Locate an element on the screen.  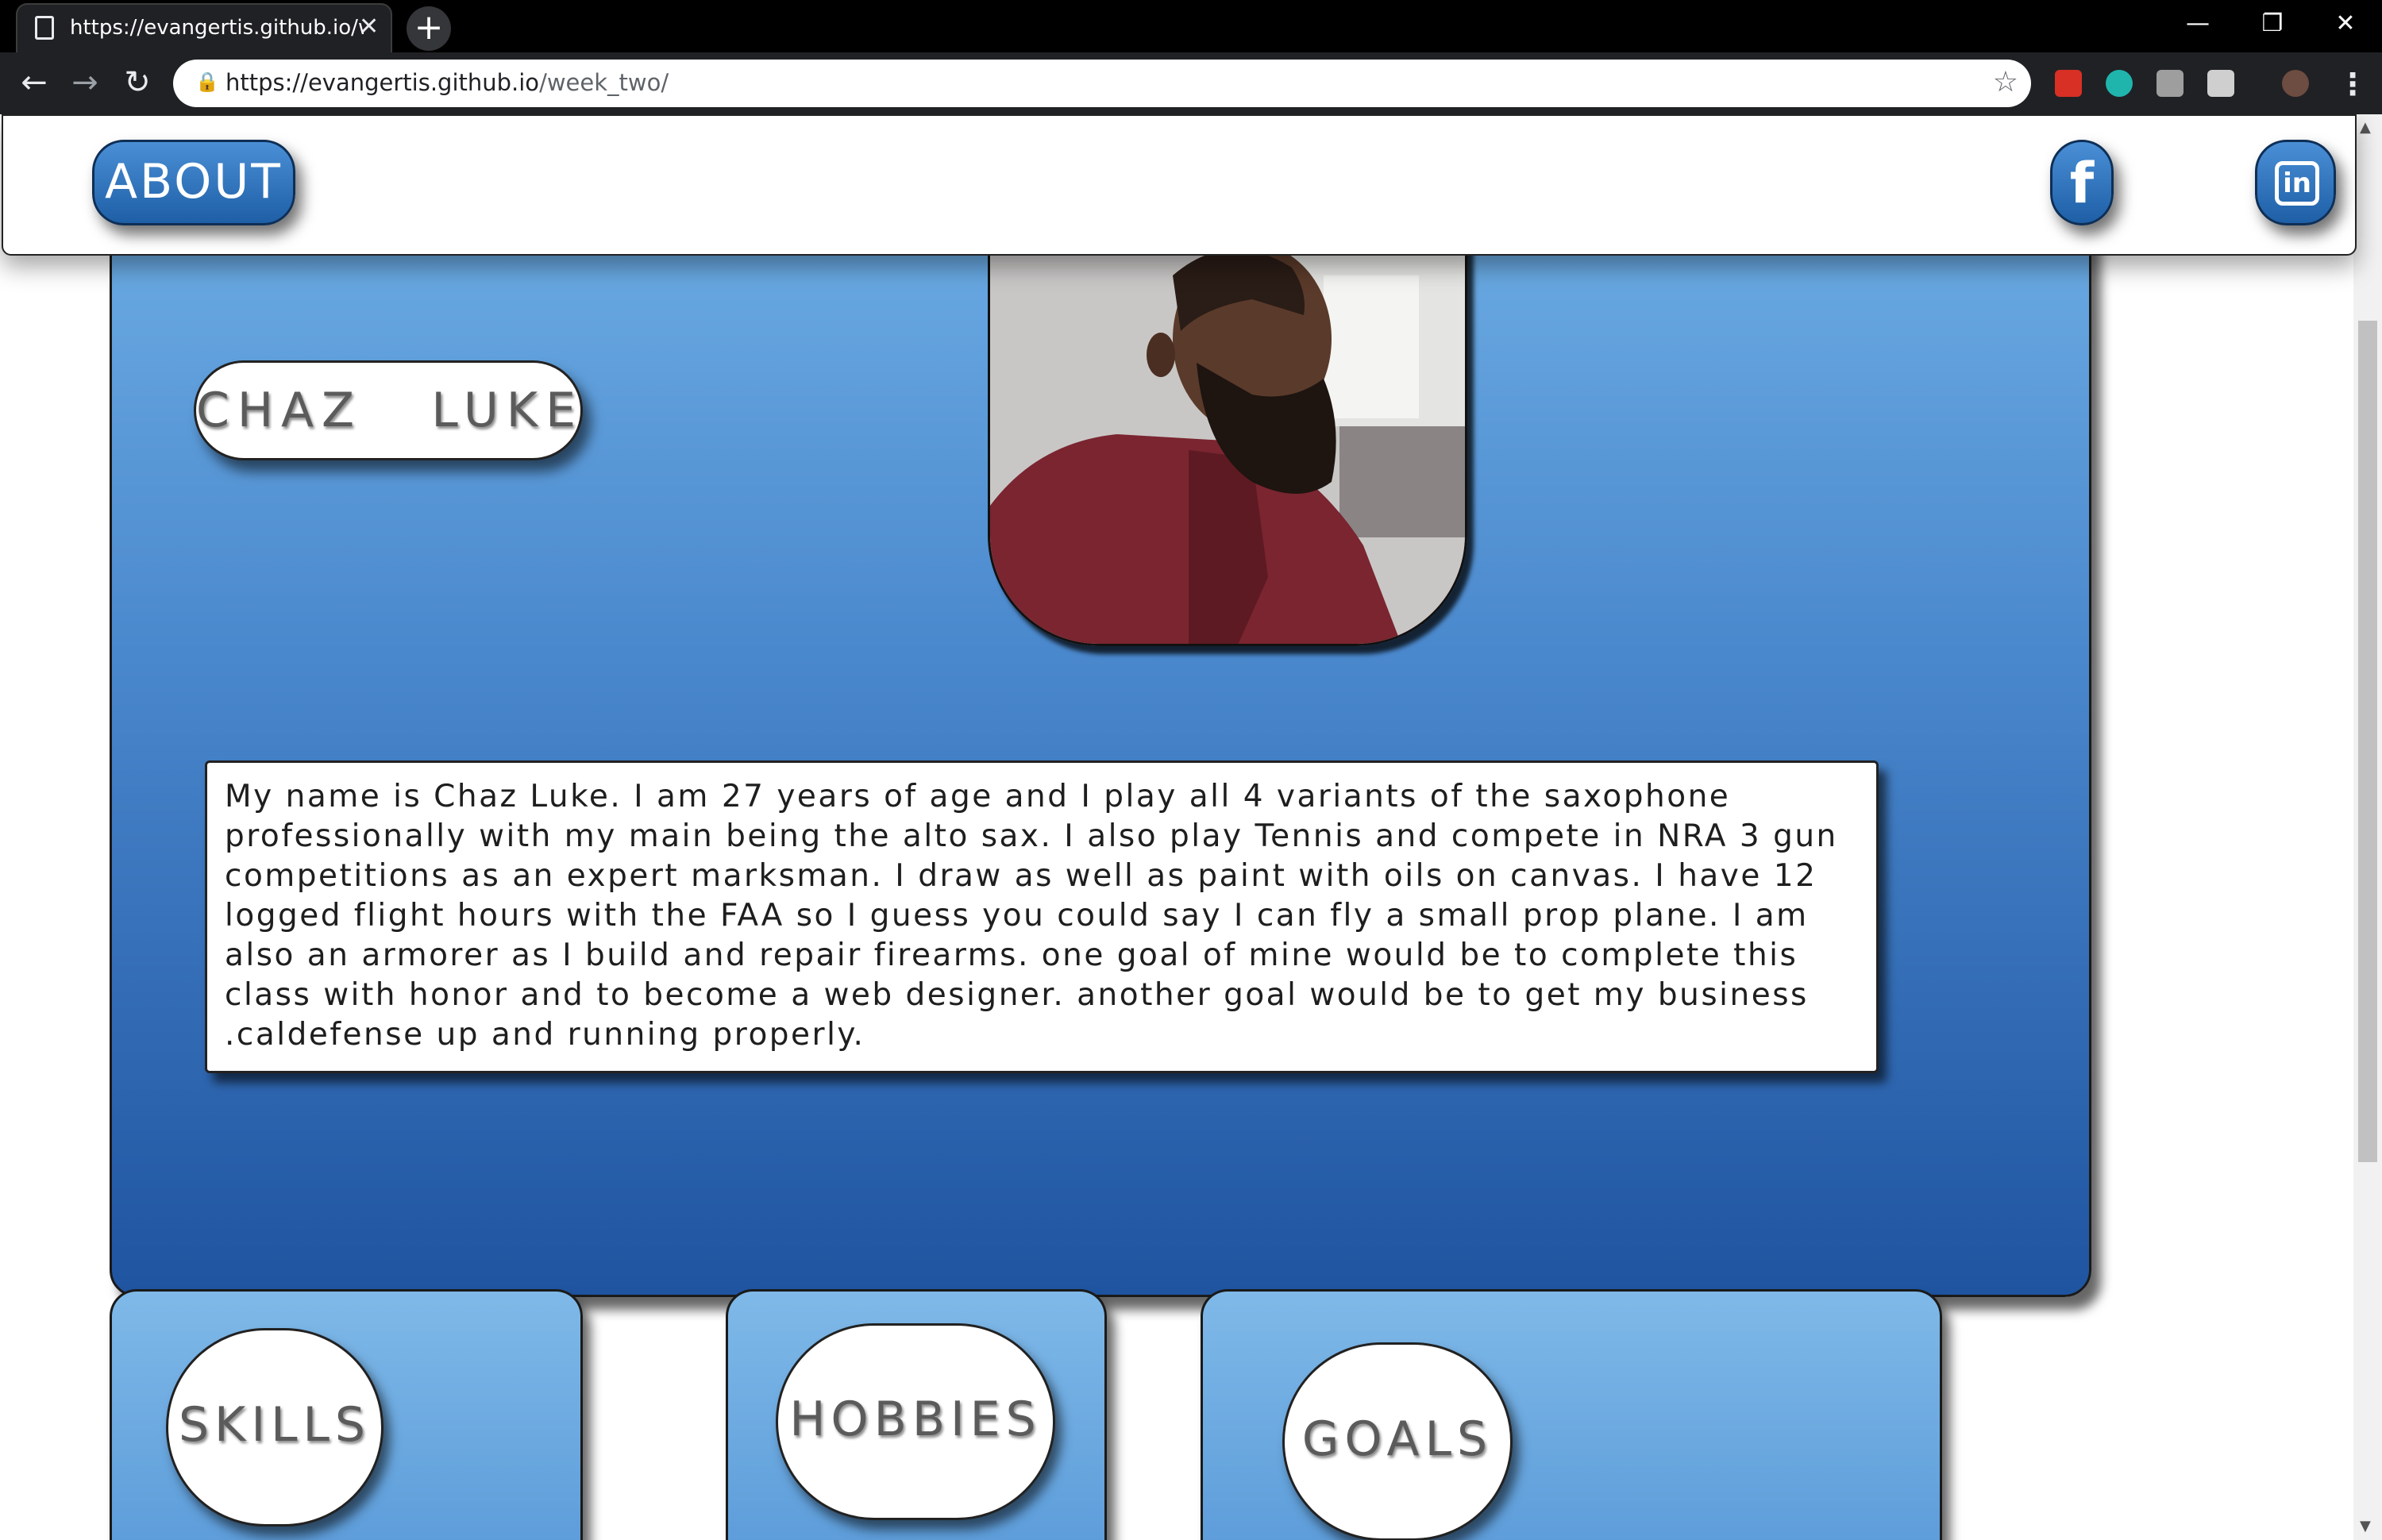
about-button: ABOUT is located at coordinates (193, 182).